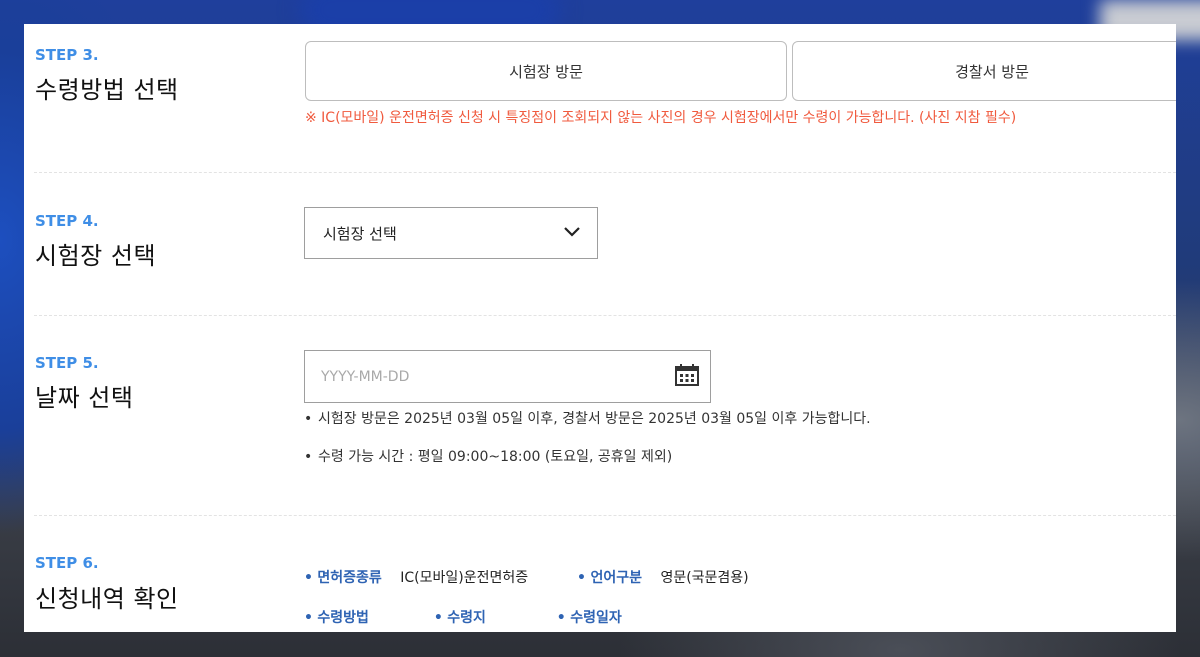 This screenshot has height=657, width=1200. What do you see at coordinates (451, 233) in the screenshot?
I see `test-site-select: 시험장 선택` at bounding box center [451, 233].